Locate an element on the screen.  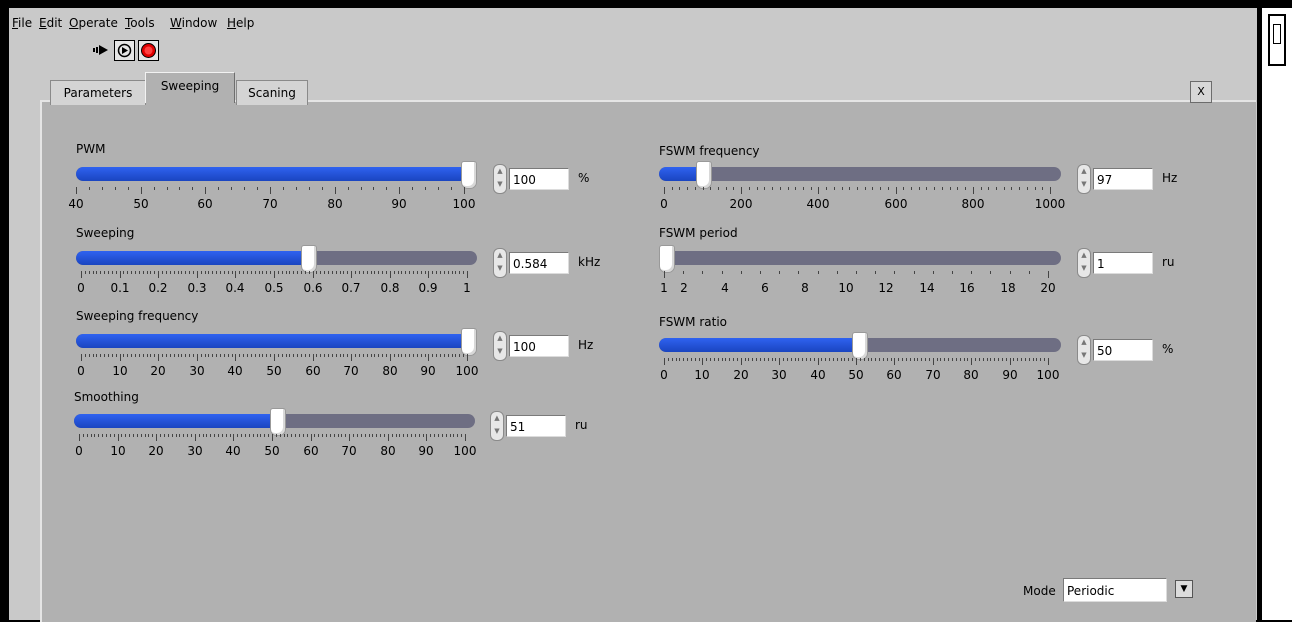
close-button: X is located at coordinates (1201, 92).